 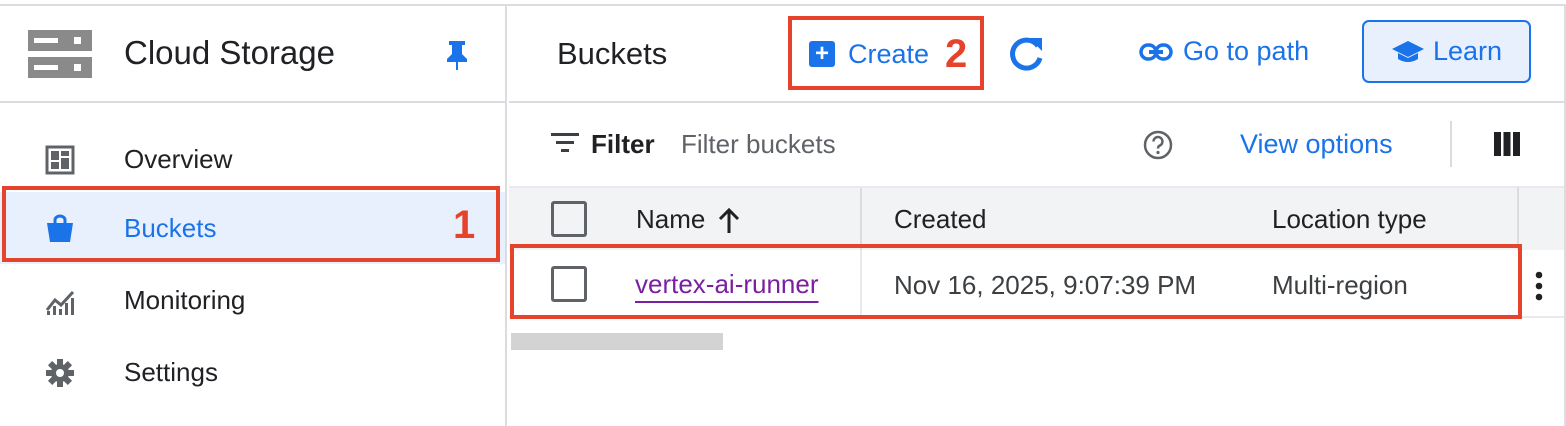 What do you see at coordinates (940, 219) in the screenshot?
I see `column-header-created: Created` at bounding box center [940, 219].